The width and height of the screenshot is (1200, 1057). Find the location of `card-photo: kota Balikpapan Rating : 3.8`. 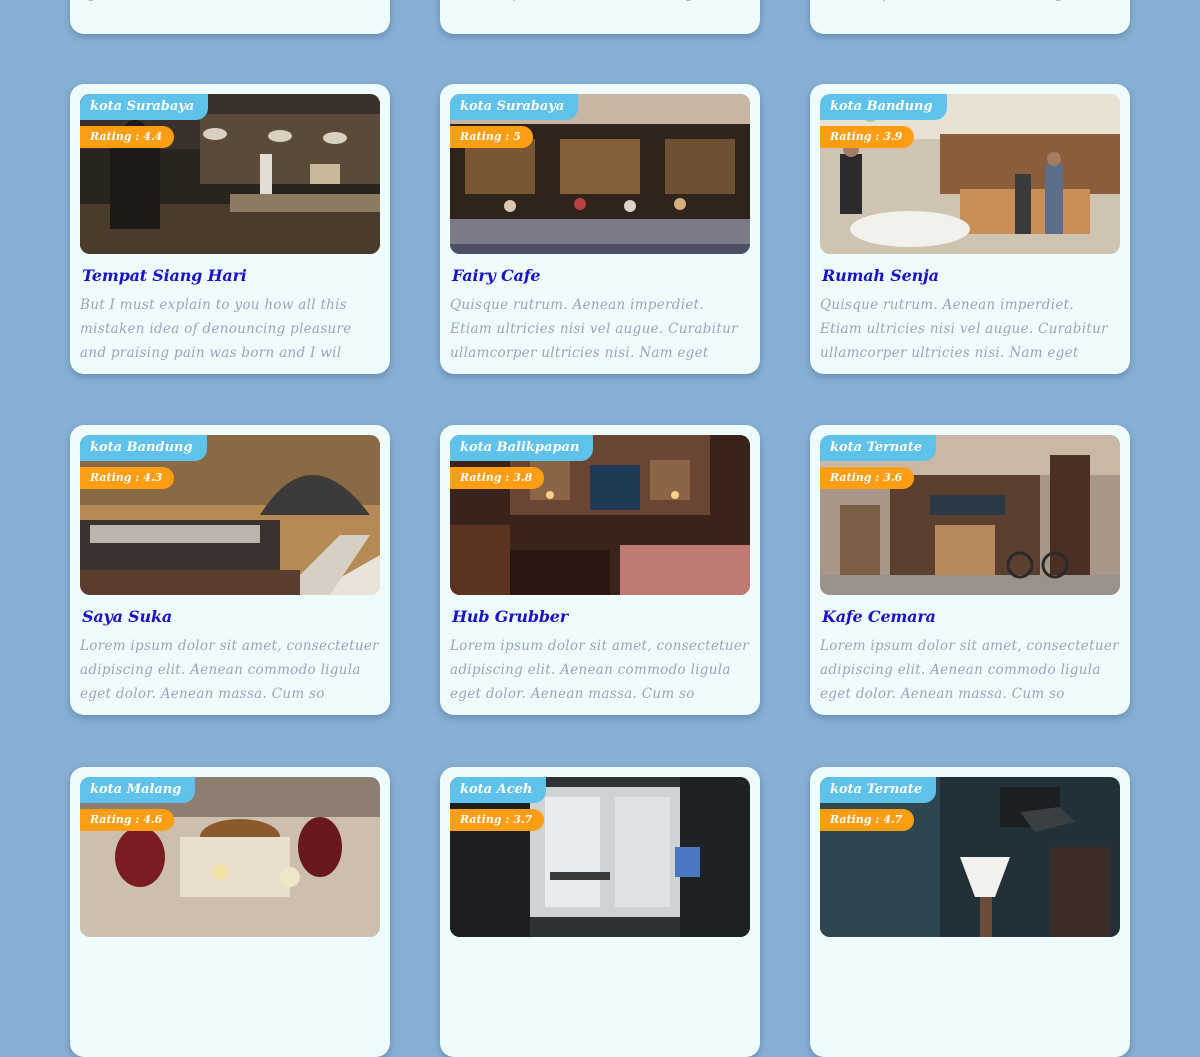

card-photo: kota Balikpapan Rating : 3.8 is located at coordinates (600, 515).